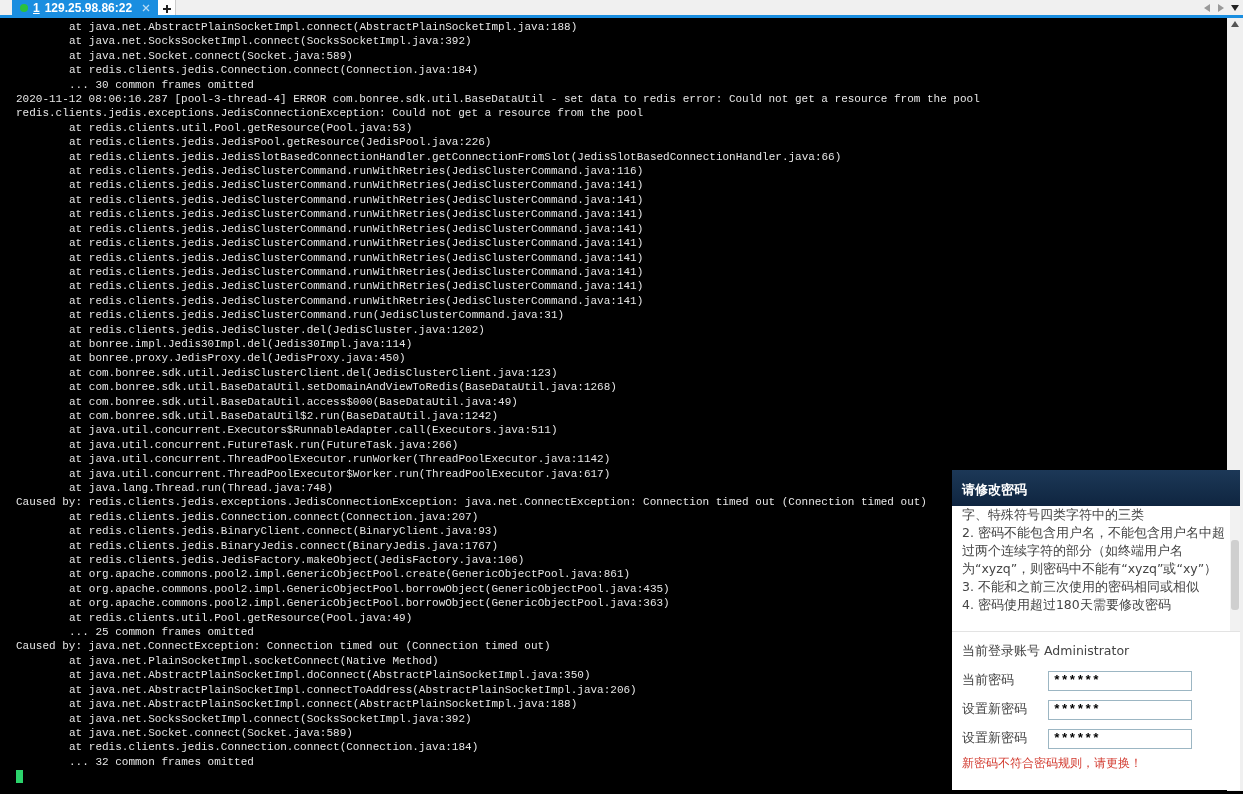 The image size is (1243, 794). I want to click on new-tab-button, so click(167, 7).